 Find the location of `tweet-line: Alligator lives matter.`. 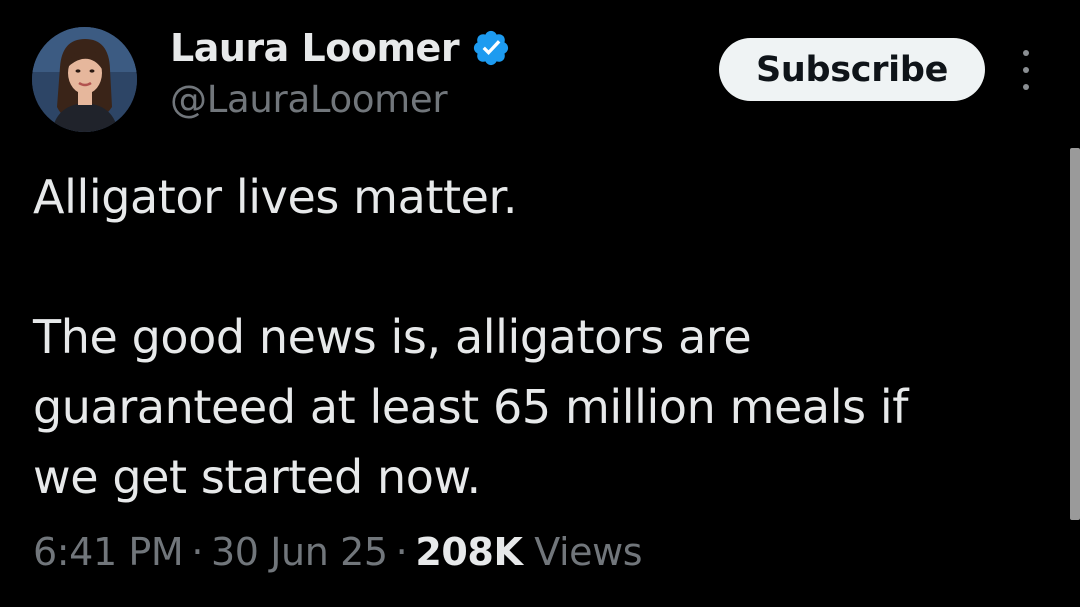

tweet-line: Alligator lives matter. is located at coordinates (275, 197).